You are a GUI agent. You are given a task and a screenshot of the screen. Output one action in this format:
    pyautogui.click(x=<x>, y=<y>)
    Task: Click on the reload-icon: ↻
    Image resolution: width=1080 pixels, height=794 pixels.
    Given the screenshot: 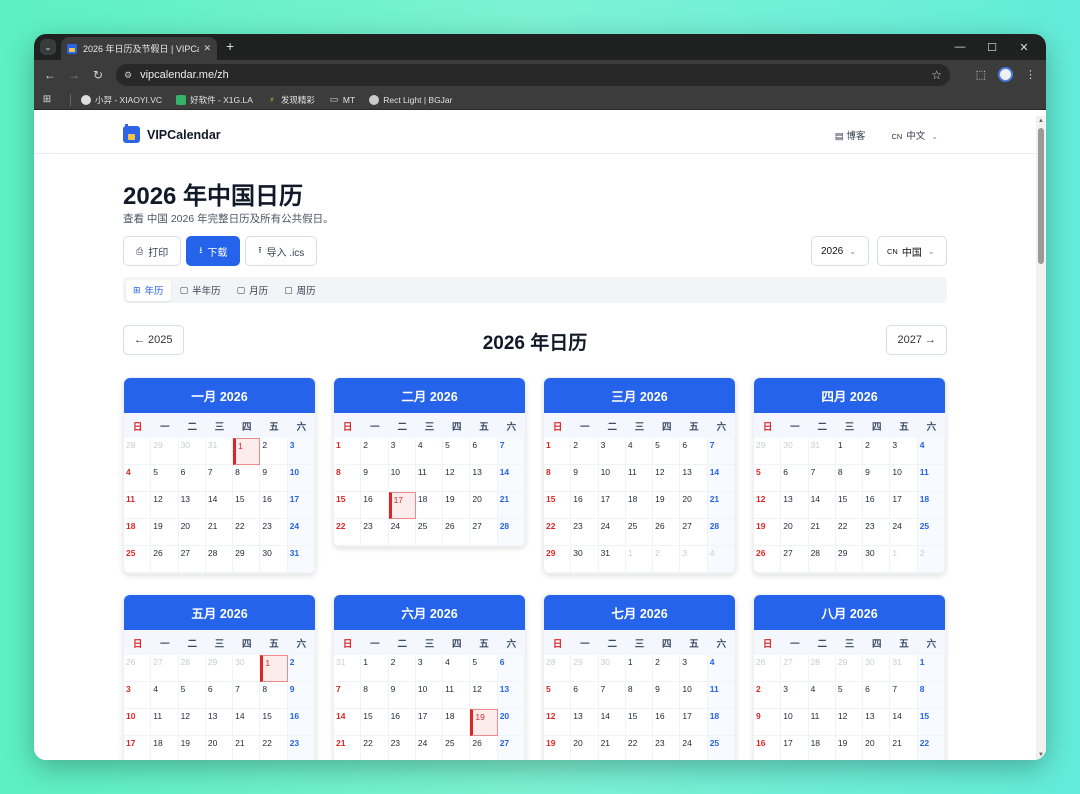 What is the action you would take?
    pyautogui.click(x=98, y=75)
    